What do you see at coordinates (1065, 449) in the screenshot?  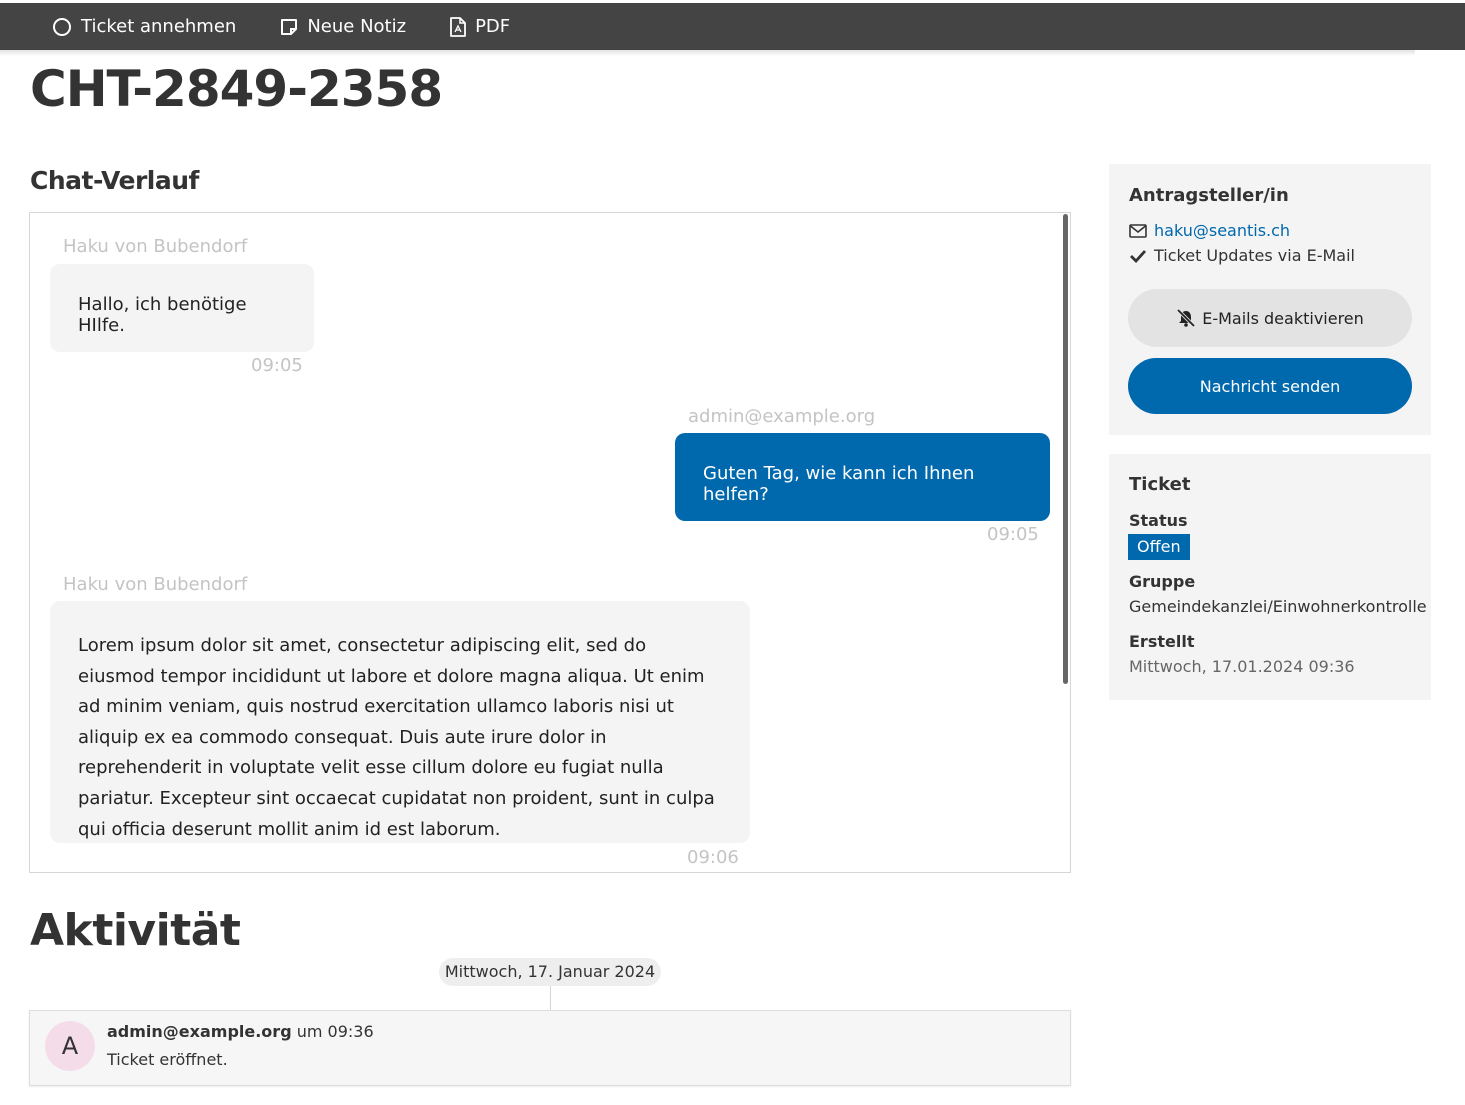 I see `chat-scrollbar` at bounding box center [1065, 449].